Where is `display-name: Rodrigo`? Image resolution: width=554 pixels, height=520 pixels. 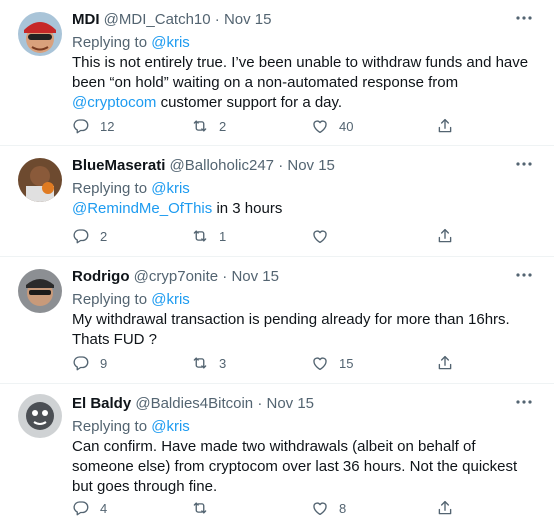
display-name: Rodrigo is located at coordinates (101, 276).